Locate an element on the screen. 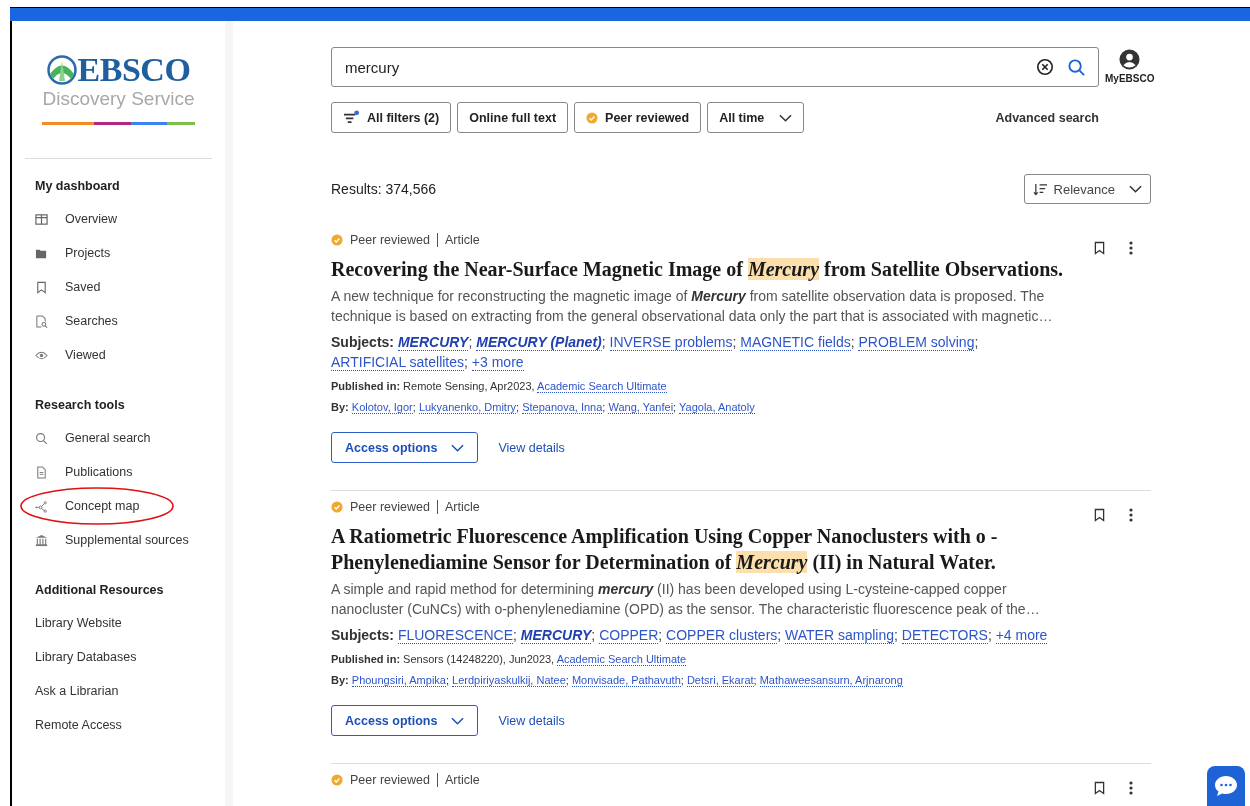  result-title-link: Recovering the Near-Surface Magnetic Image of Mercury from Satellite Observations. is located at coordinates (706, 269).